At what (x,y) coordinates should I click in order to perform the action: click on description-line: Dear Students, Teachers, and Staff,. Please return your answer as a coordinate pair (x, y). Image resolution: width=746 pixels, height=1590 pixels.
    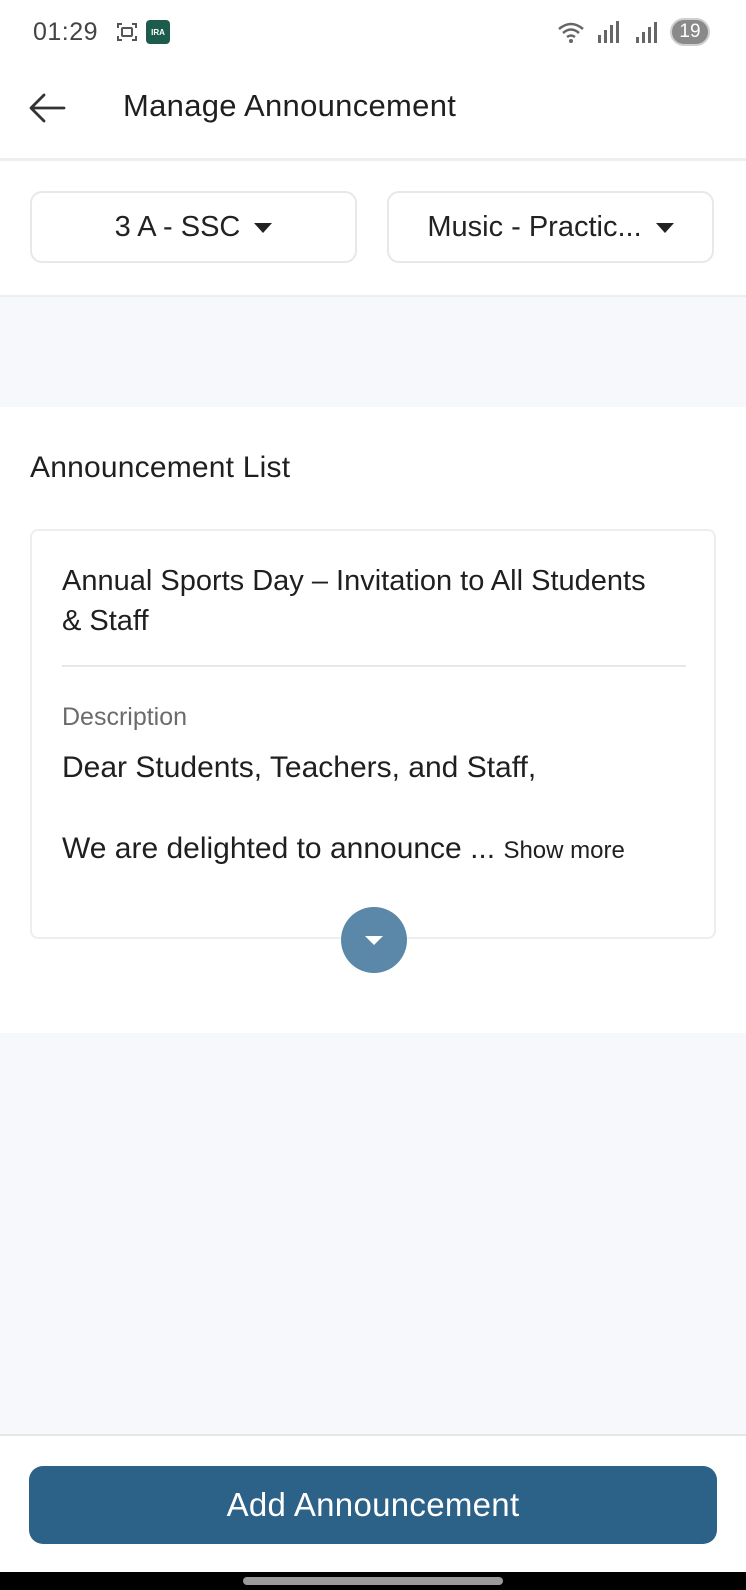
    Looking at the image, I should click on (299, 767).